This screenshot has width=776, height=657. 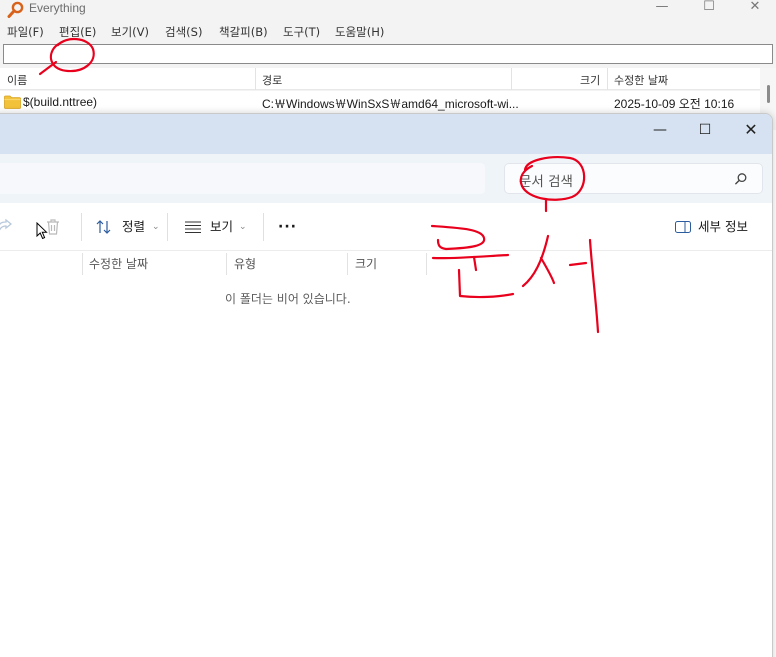 What do you see at coordinates (134, 226) in the screenshot?
I see `sort-label: 정렬` at bounding box center [134, 226].